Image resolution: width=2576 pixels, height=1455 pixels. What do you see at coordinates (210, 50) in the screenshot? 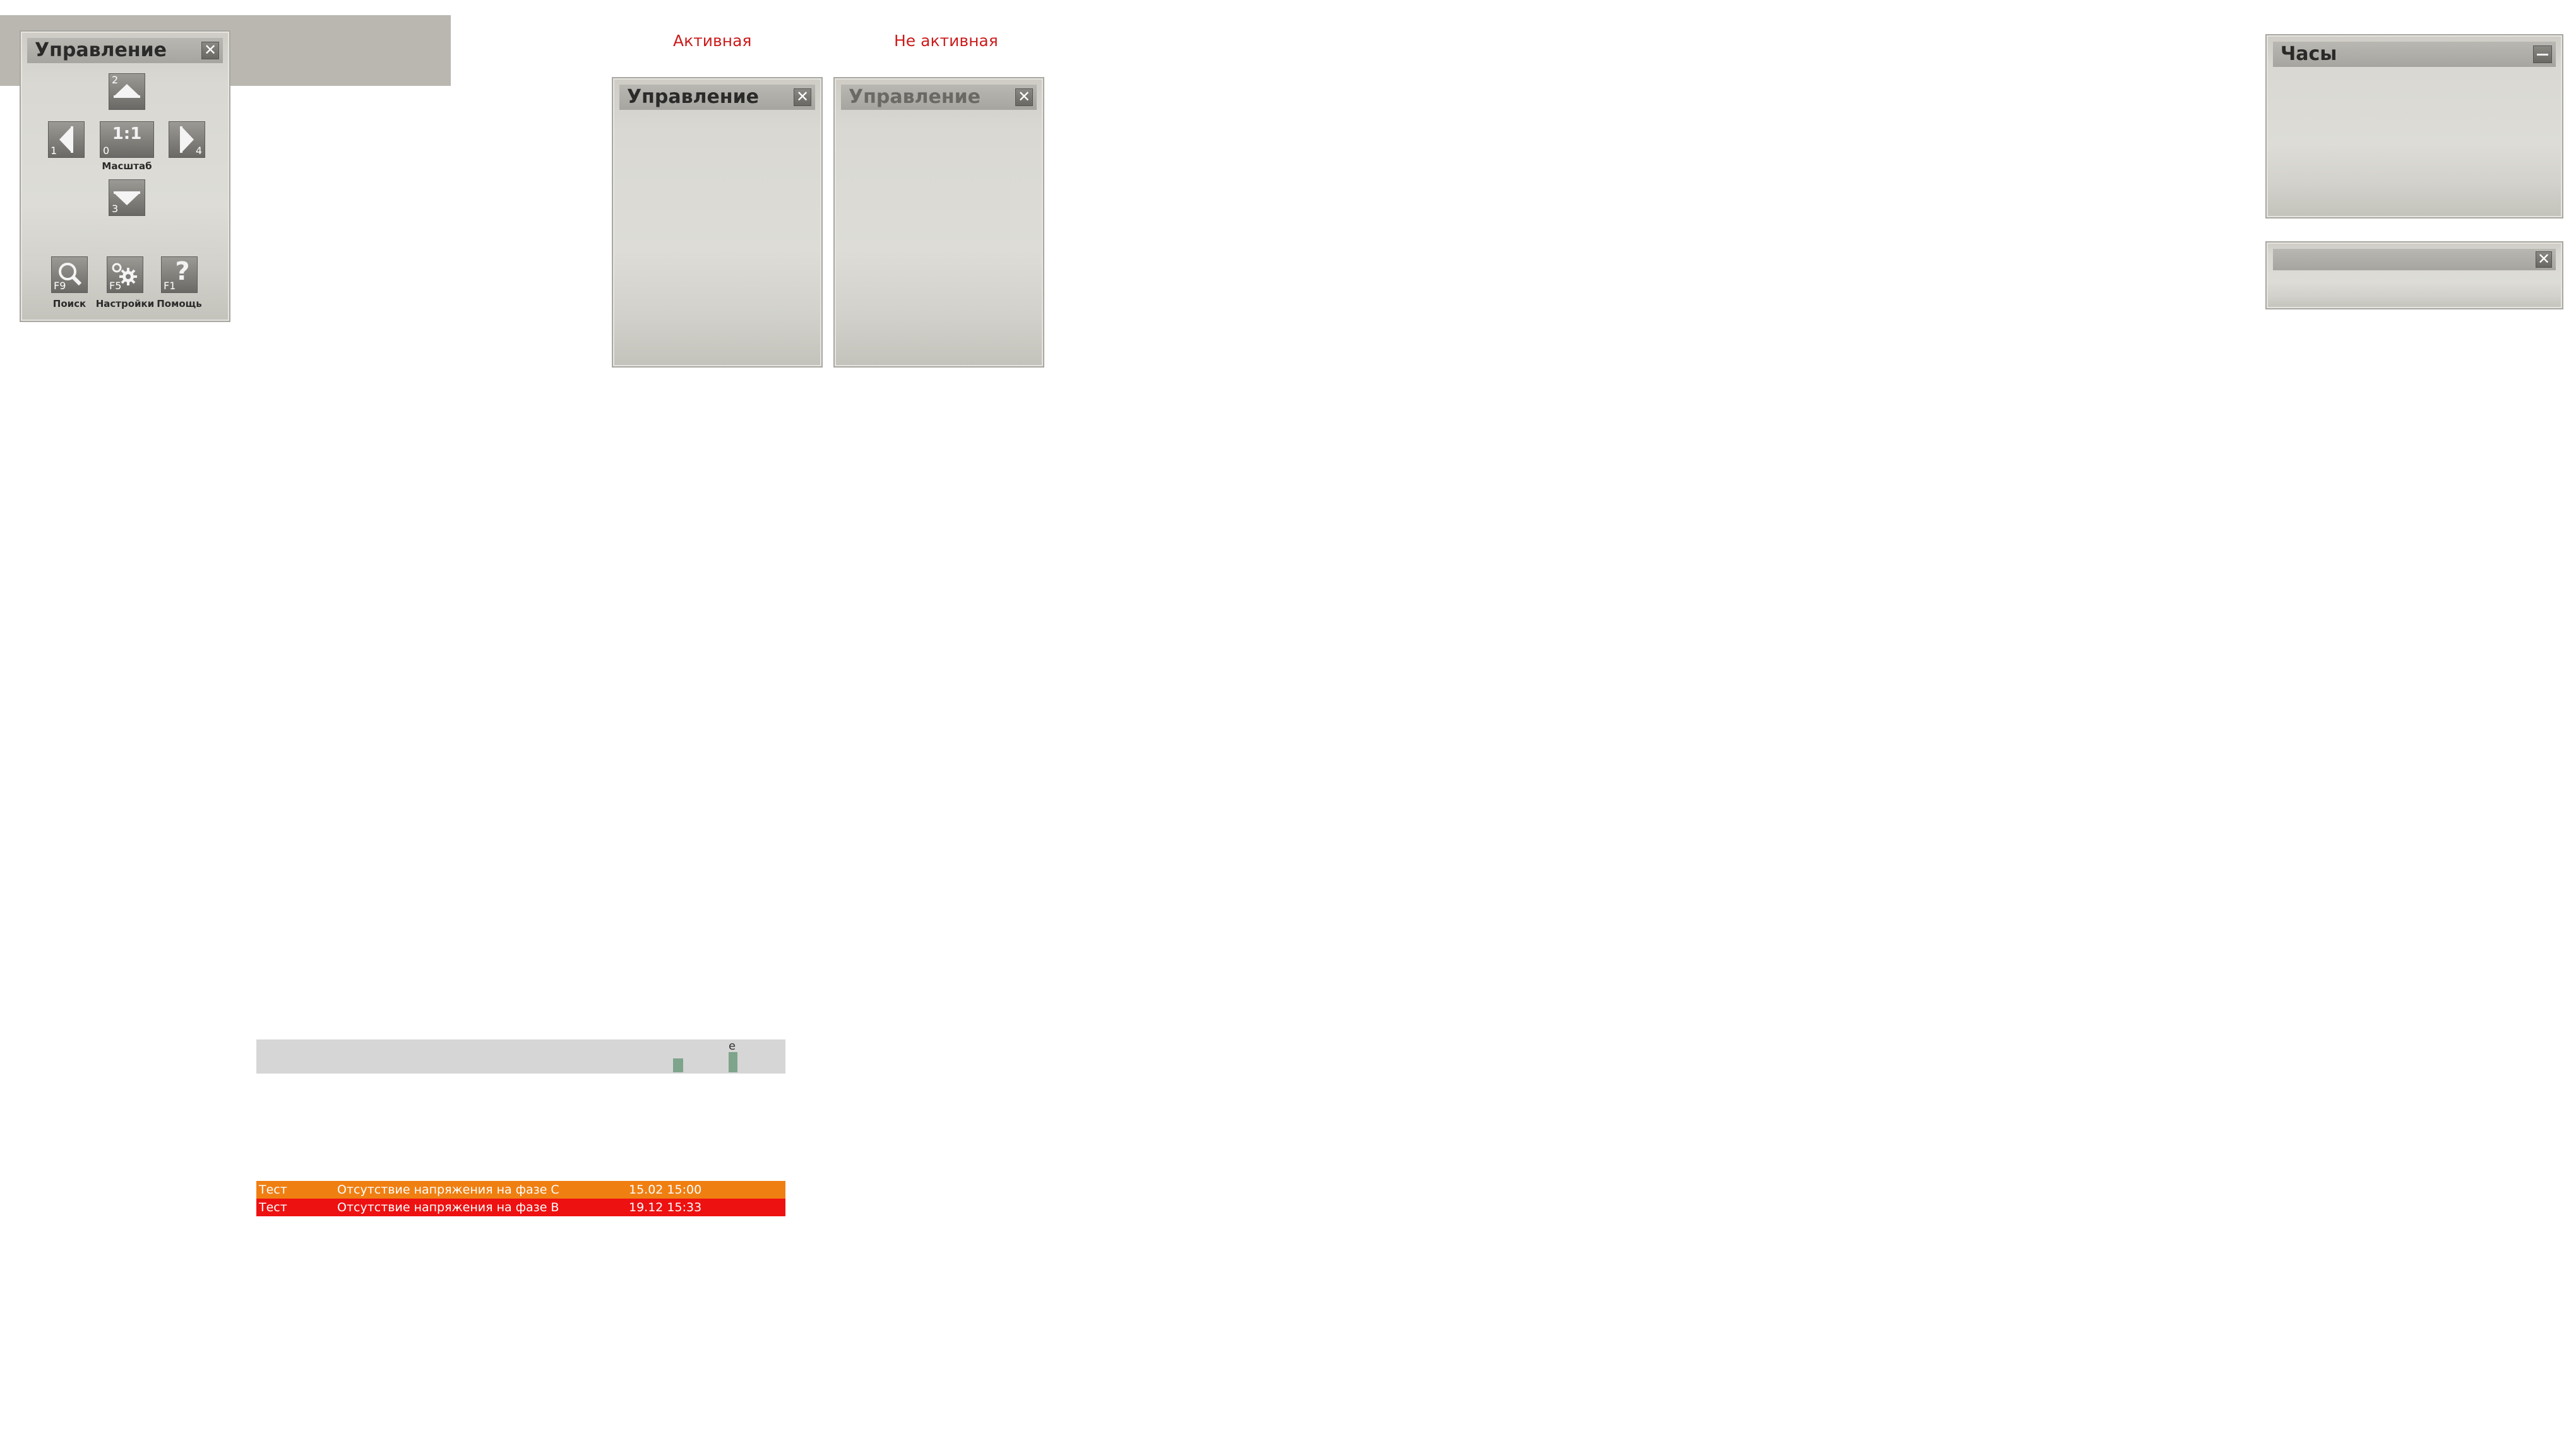
I see `control-panel-close-button: ✕` at bounding box center [210, 50].